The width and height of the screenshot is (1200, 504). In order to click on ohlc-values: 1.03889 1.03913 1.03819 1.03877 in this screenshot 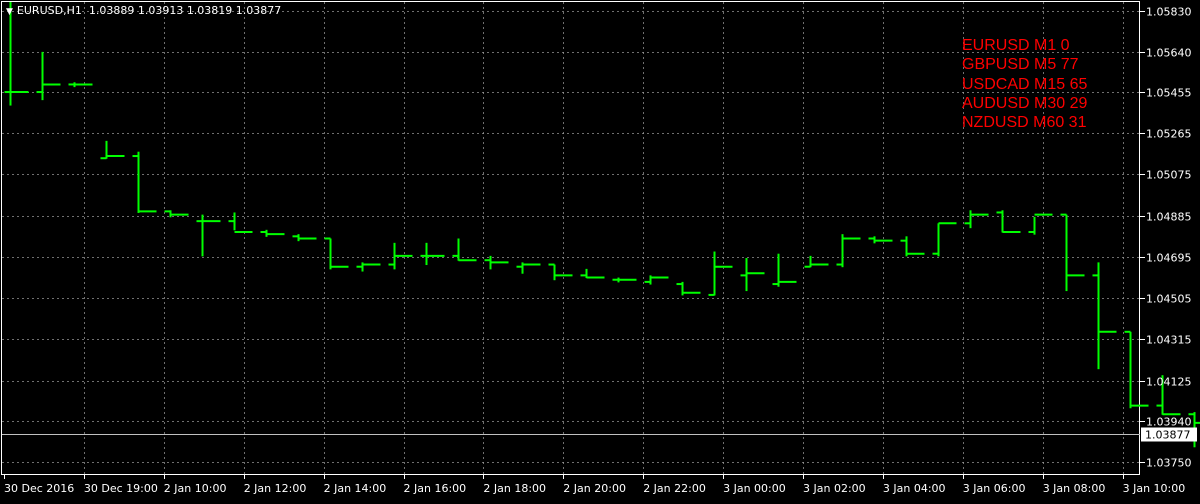, I will do `click(185, 10)`.